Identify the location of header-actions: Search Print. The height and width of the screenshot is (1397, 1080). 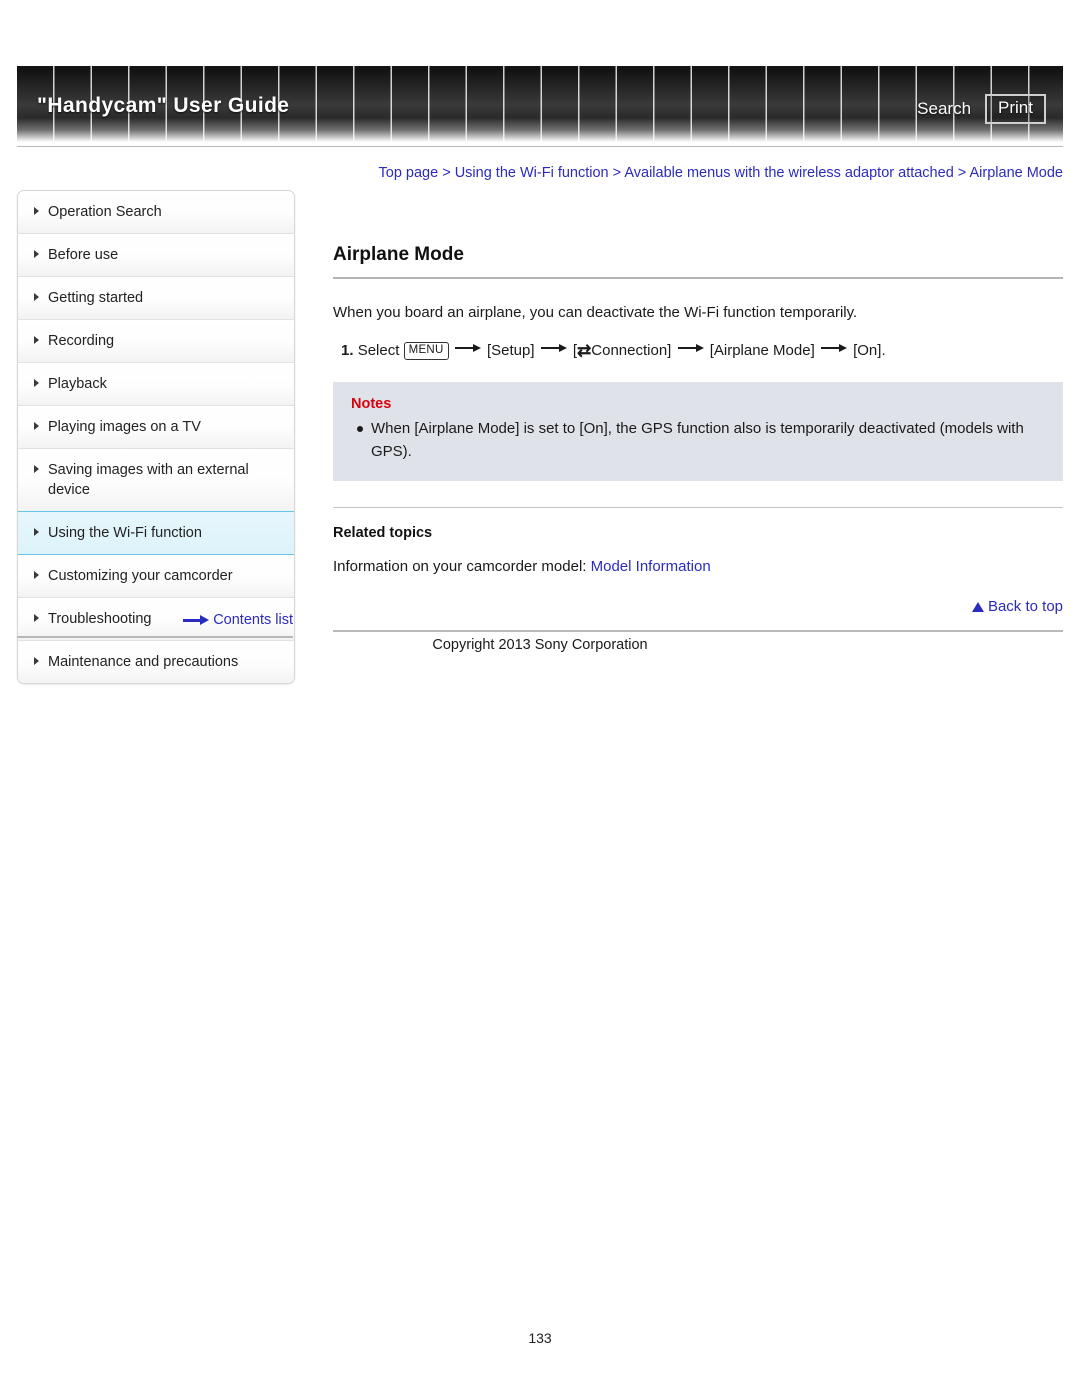
(981, 109).